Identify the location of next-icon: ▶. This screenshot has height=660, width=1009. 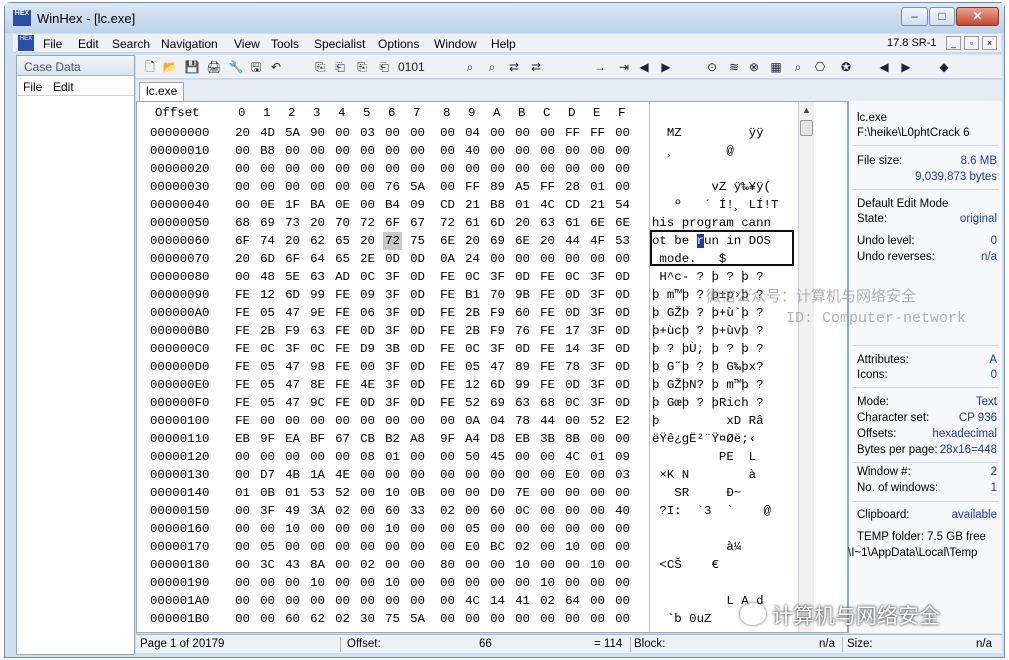
(906, 67).